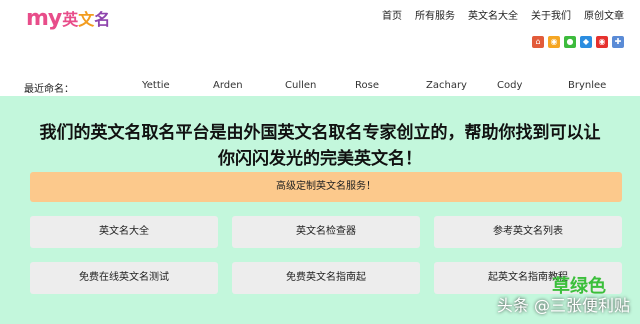 The width and height of the screenshot is (640, 324). What do you see at coordinates (367, 85) in the screenshot?
I see `recent-name: Rose` at bounding box center [367, 85].